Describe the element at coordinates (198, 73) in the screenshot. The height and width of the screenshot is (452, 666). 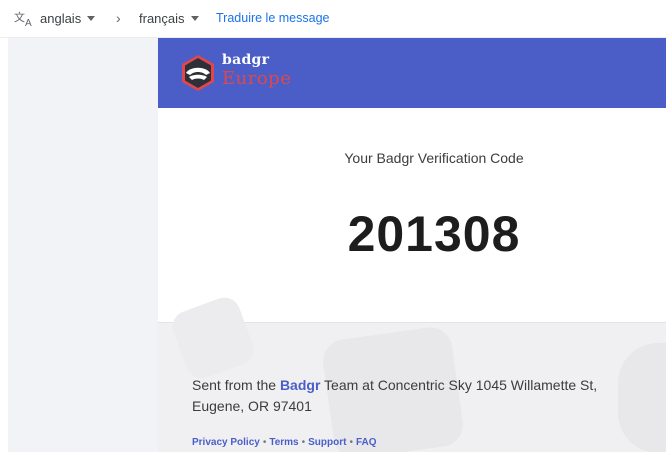
I see `badgr-logo-icon` at that location.